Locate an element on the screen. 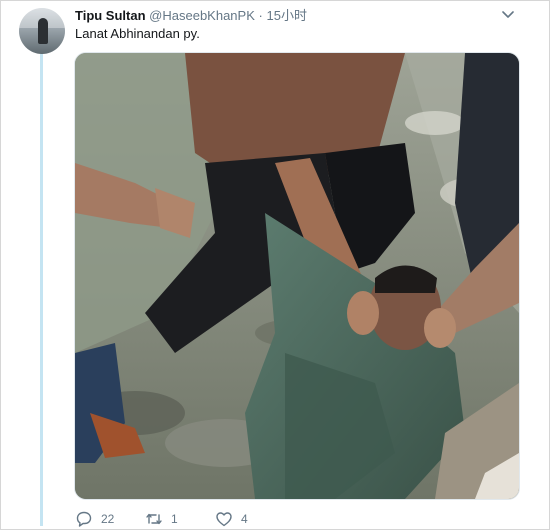  avatar-figure is located at coordinates (43, 31).